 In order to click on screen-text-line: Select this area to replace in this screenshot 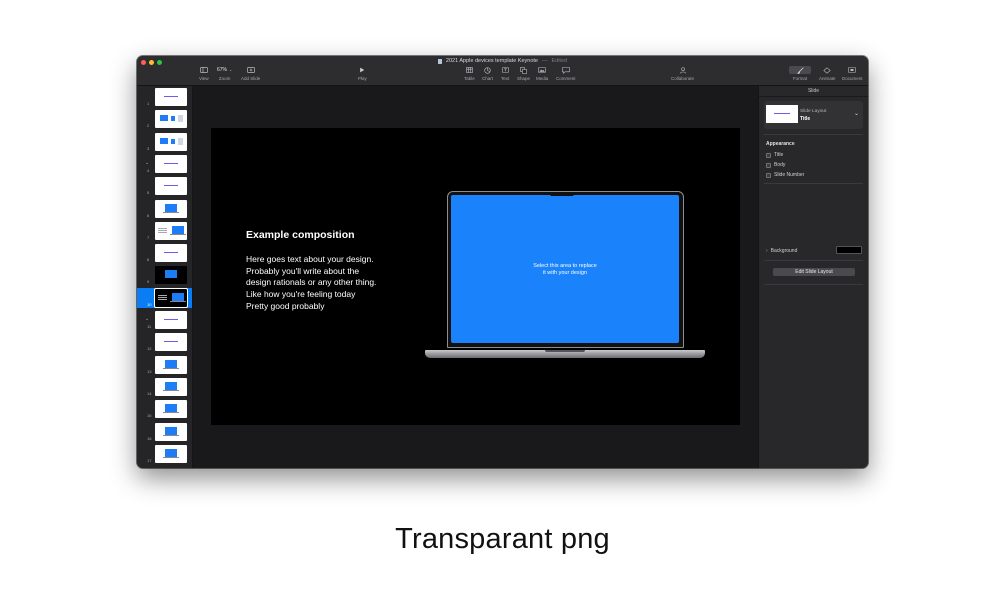, I will do `click(565, 266)`.